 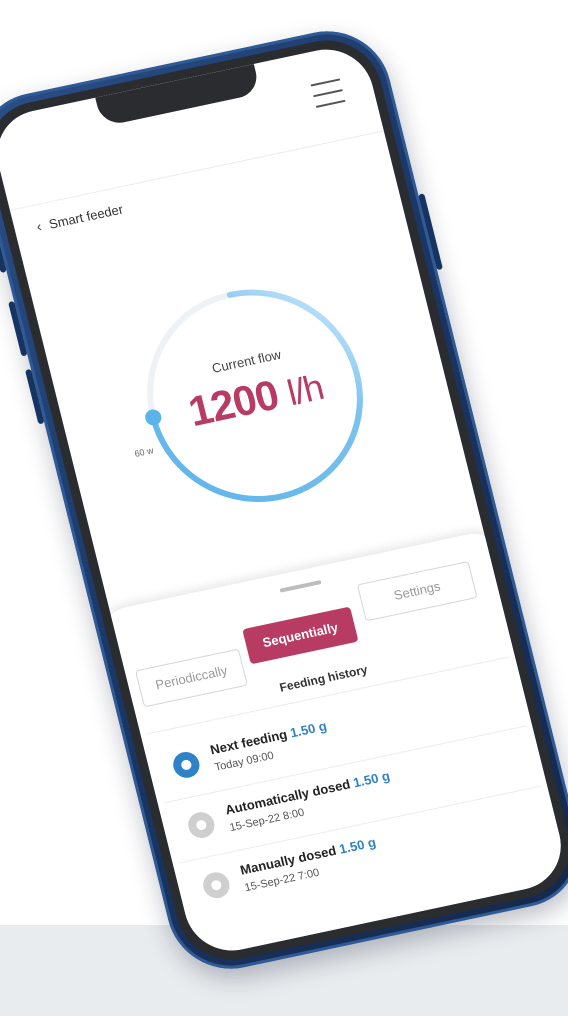 I want to click on tab-settings: Settings, so click(x=417, y=591).